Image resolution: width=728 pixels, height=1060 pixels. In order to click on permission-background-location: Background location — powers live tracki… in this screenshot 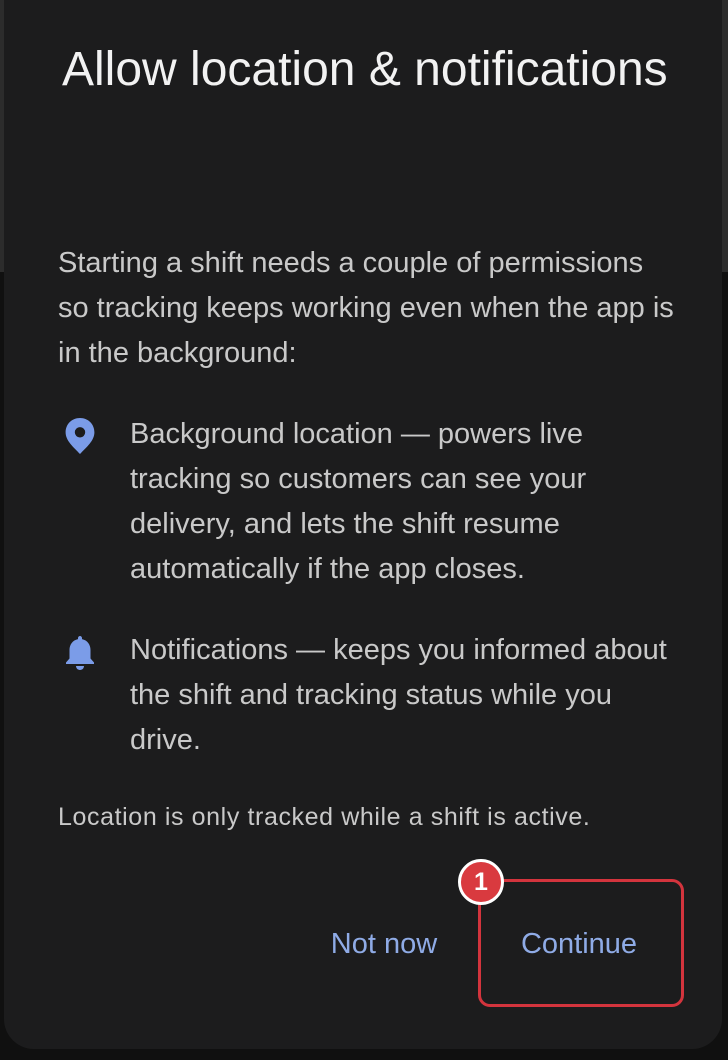, I will do `click(358, 501)`.